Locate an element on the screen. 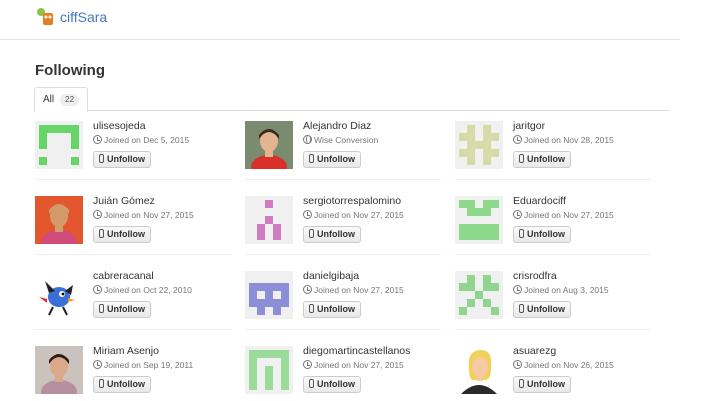 This screenshot has height=401, width=712. username-link: diegomartincastellanos is located at coordinates (356, 351).